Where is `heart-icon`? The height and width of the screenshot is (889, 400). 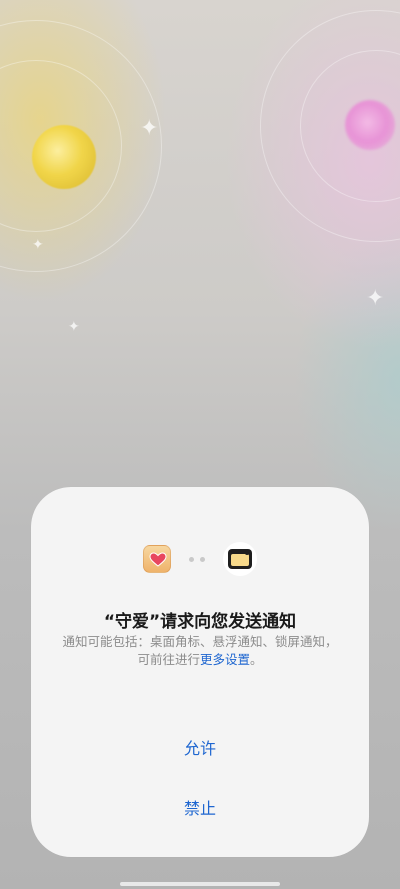
heart-icon is located at coordinates (158, 559).